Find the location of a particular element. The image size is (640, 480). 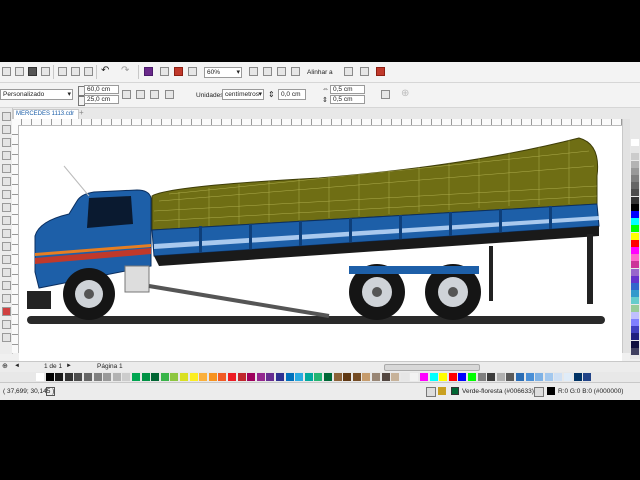

nudge-distance-field: 0,0 cm is located at coordinates (292, 94).